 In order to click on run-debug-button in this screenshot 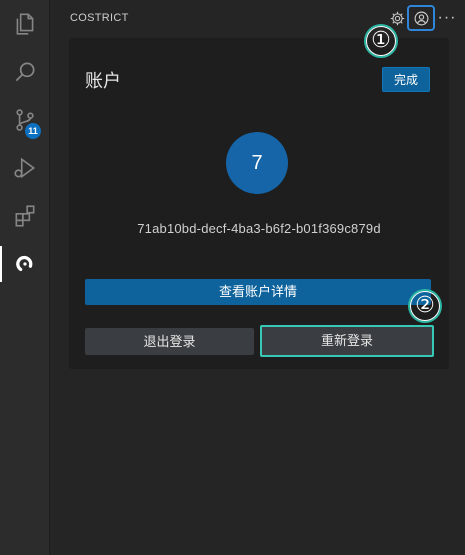, I will do `click(25, 168)`.